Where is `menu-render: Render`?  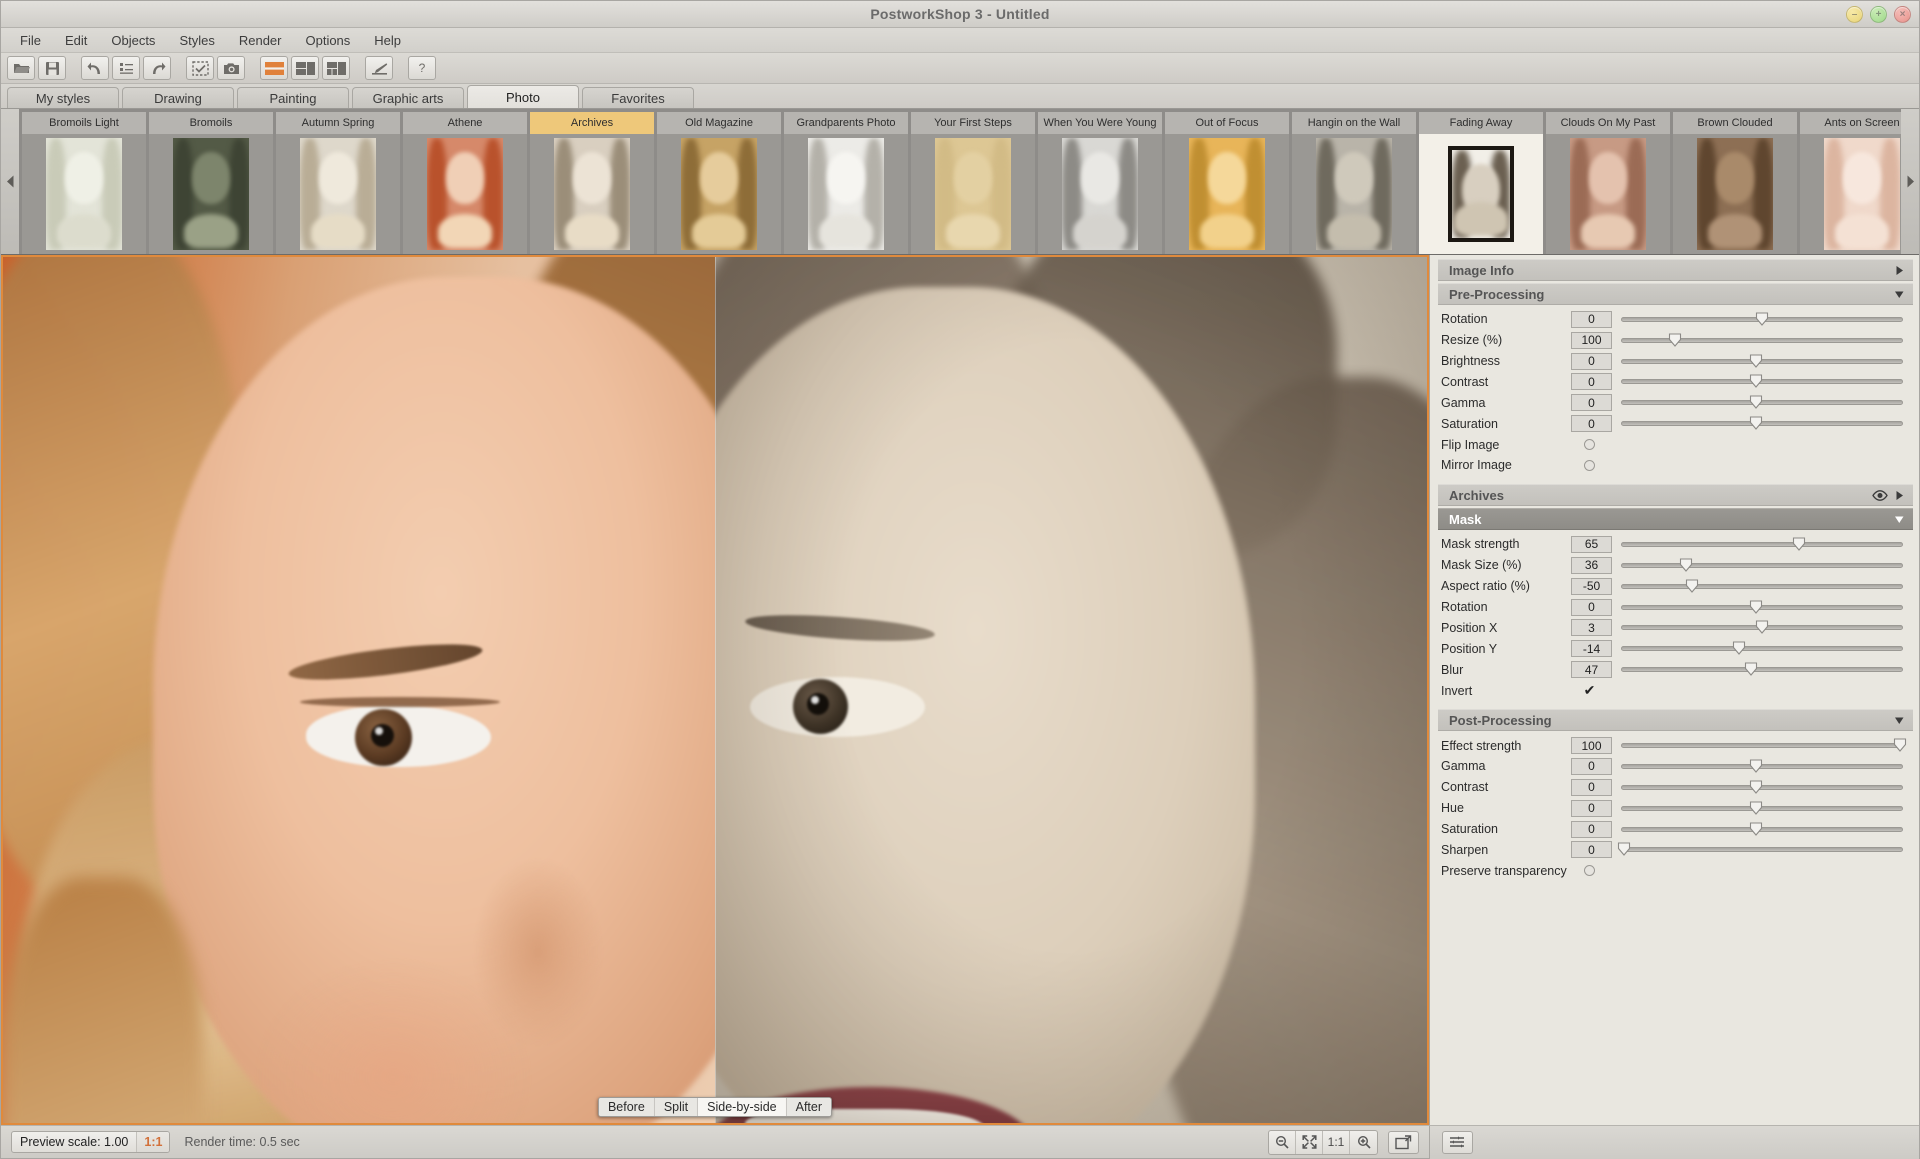
menu-render: Render is located at coordinates (260, 40).